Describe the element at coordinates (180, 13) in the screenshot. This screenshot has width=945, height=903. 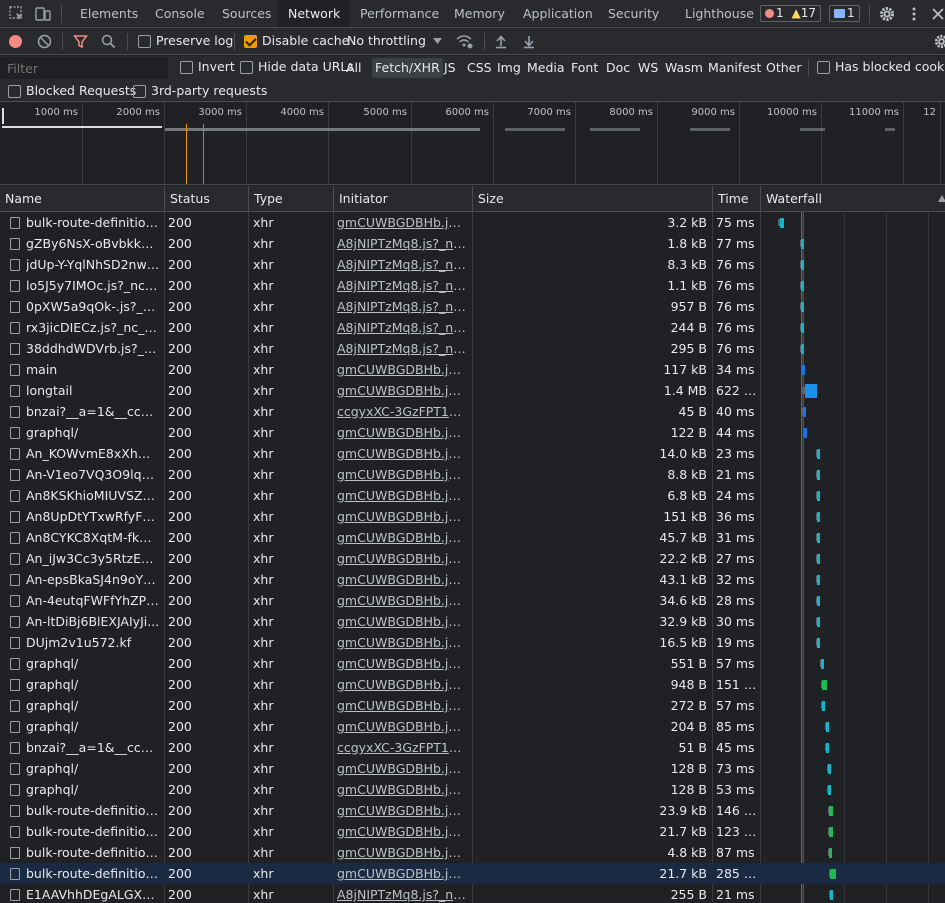
I see `tab-console: Console` at that location.